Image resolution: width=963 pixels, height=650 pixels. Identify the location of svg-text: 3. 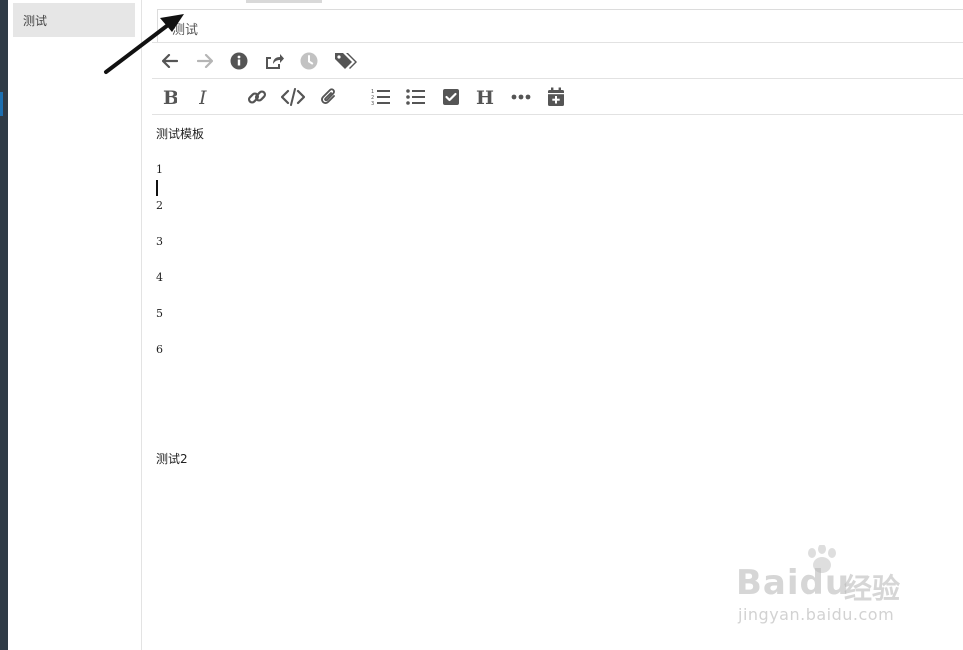
(372, 103).